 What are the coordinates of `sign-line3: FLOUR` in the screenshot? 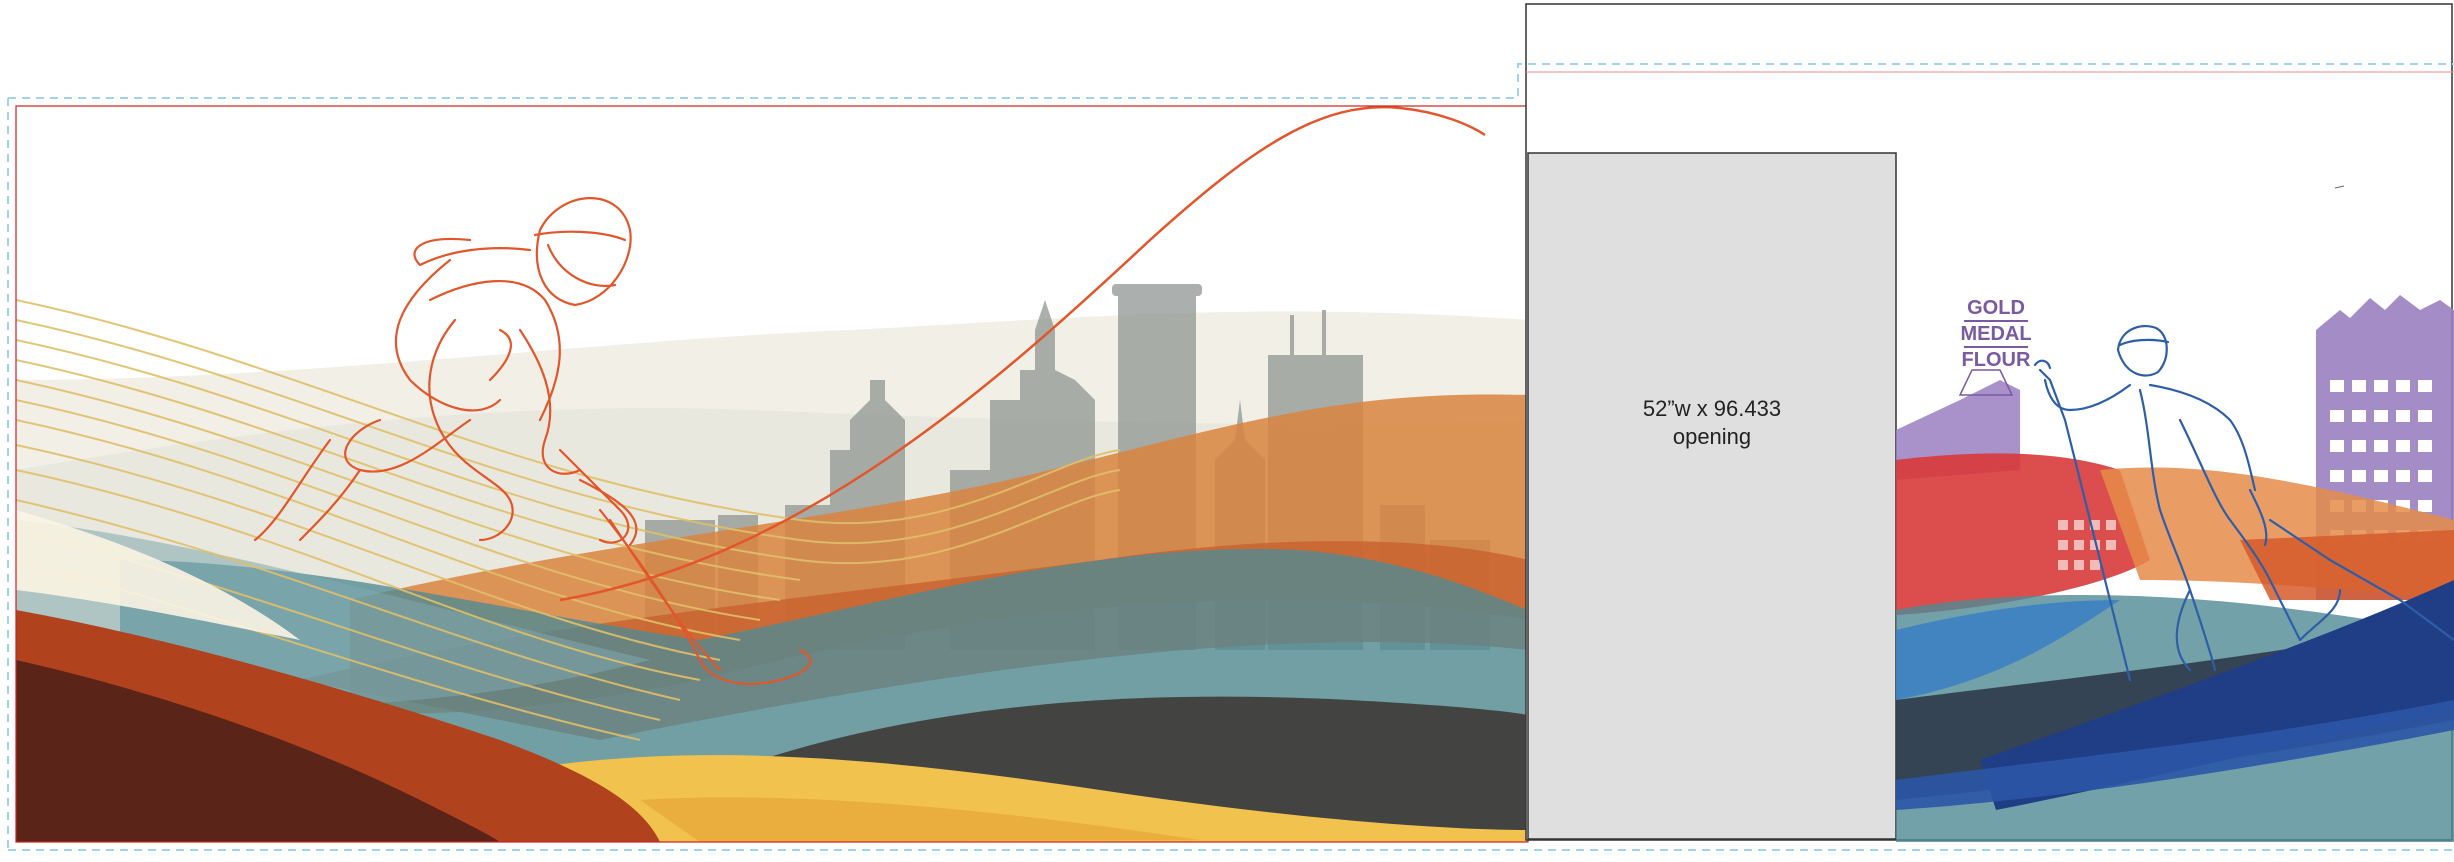 It's located at (1996, 360).